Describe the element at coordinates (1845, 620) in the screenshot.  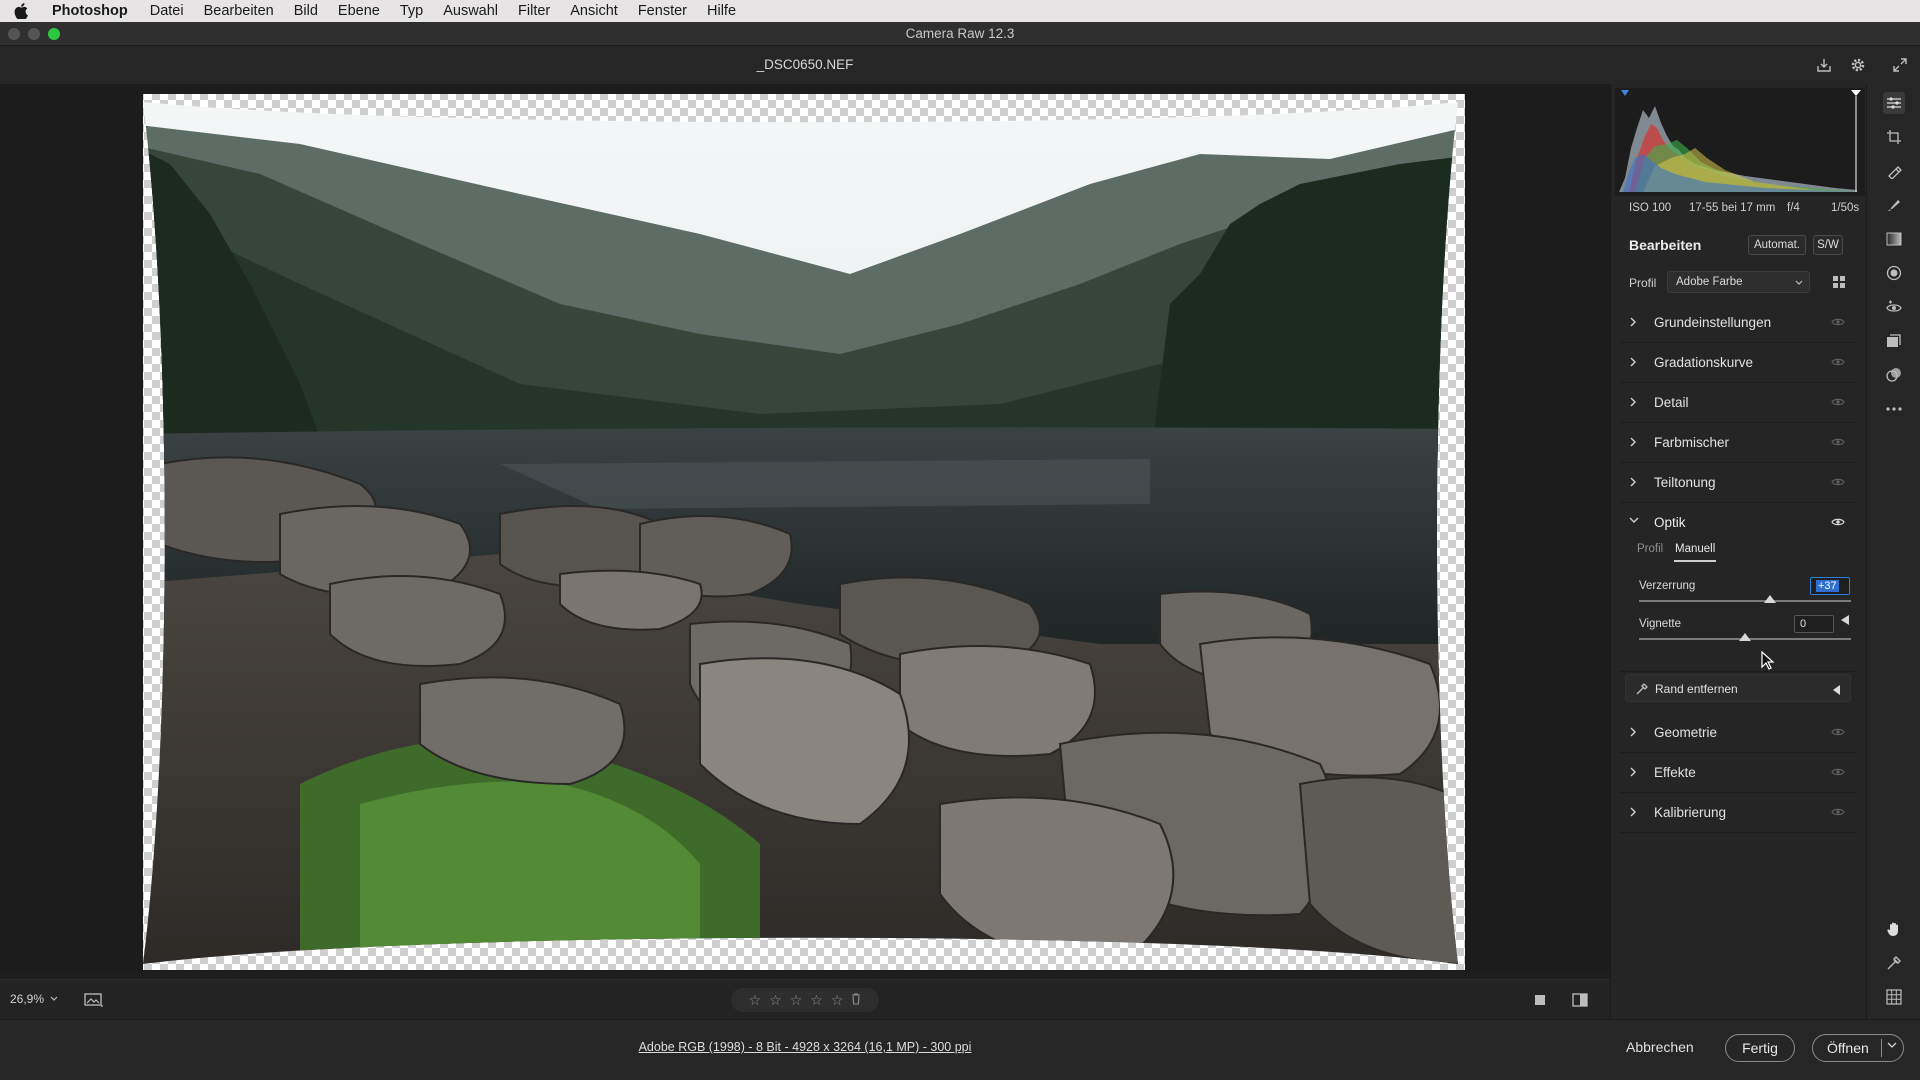
I see `vignette-reset-icon` at that location.